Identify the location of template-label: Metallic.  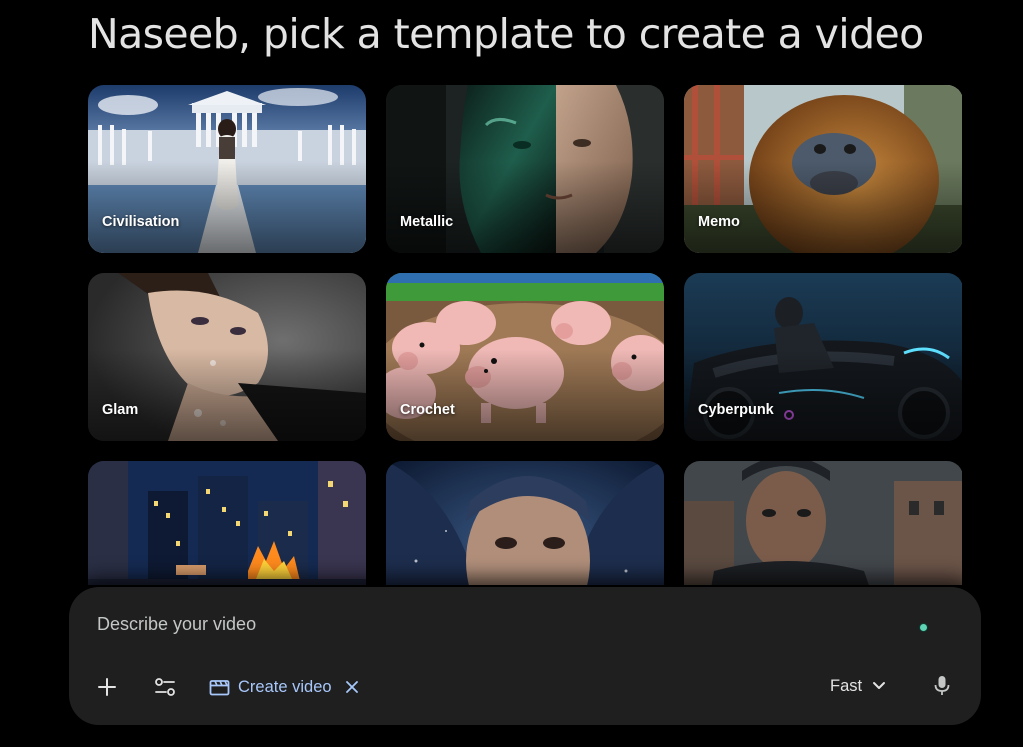
(427, 222).